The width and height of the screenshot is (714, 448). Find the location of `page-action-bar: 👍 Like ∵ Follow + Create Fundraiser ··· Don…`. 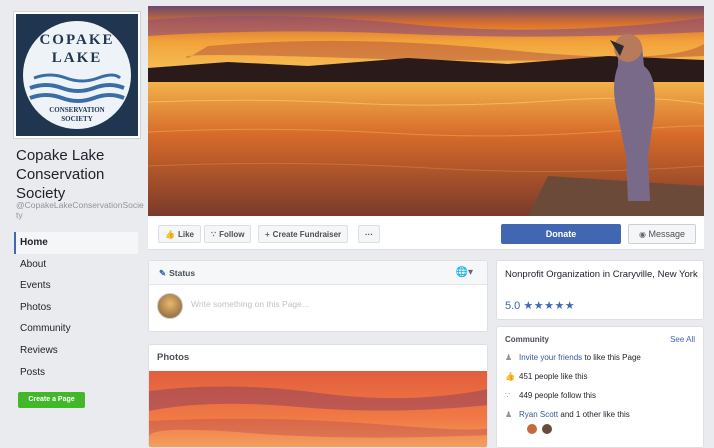

page-action-bar: 👍 Like ∵ Follow + Create Fundraiser ··· Don… is located at coordinates (426, 233).